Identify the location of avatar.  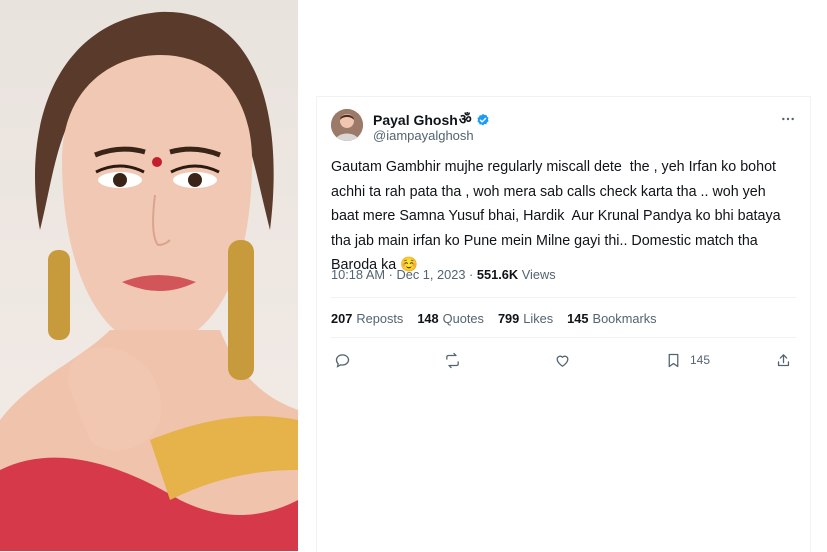
(347, 125).